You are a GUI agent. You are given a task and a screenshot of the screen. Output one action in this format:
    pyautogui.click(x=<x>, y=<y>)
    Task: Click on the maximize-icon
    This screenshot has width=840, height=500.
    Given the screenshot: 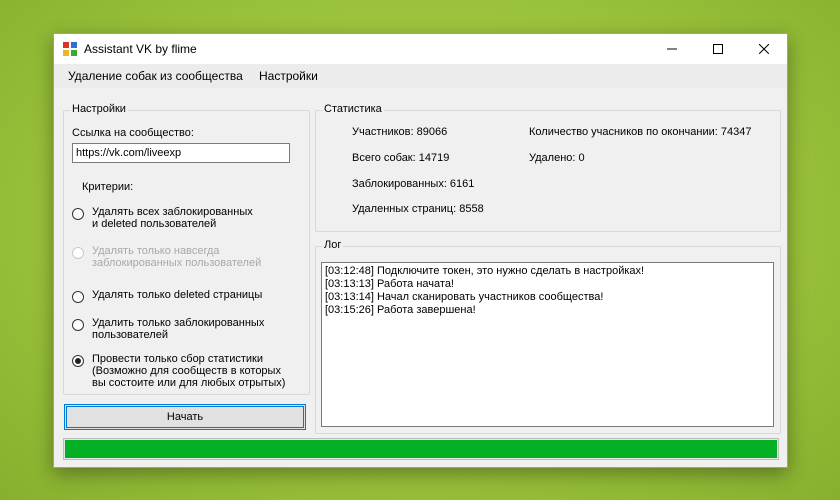 What is the action you would take?
    pyautogui.click(x=718, y=49)
    